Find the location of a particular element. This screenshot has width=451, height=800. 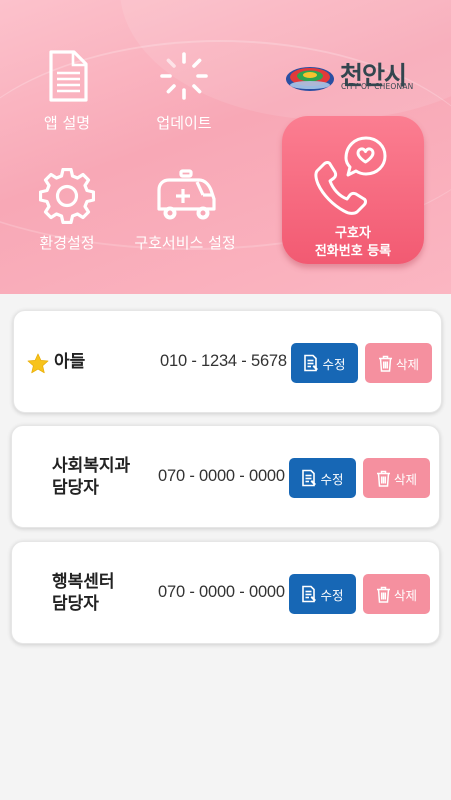

menu-rescue-service-settings: 구호서비스 설정 is located at coordinates (185, 210).